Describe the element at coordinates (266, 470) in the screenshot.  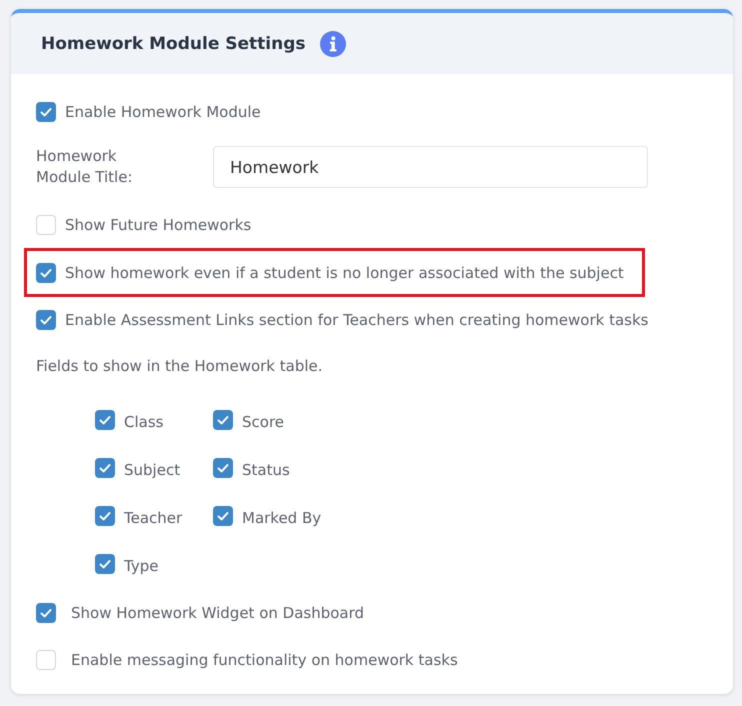
I see `checkbox-label: Status` at that location.